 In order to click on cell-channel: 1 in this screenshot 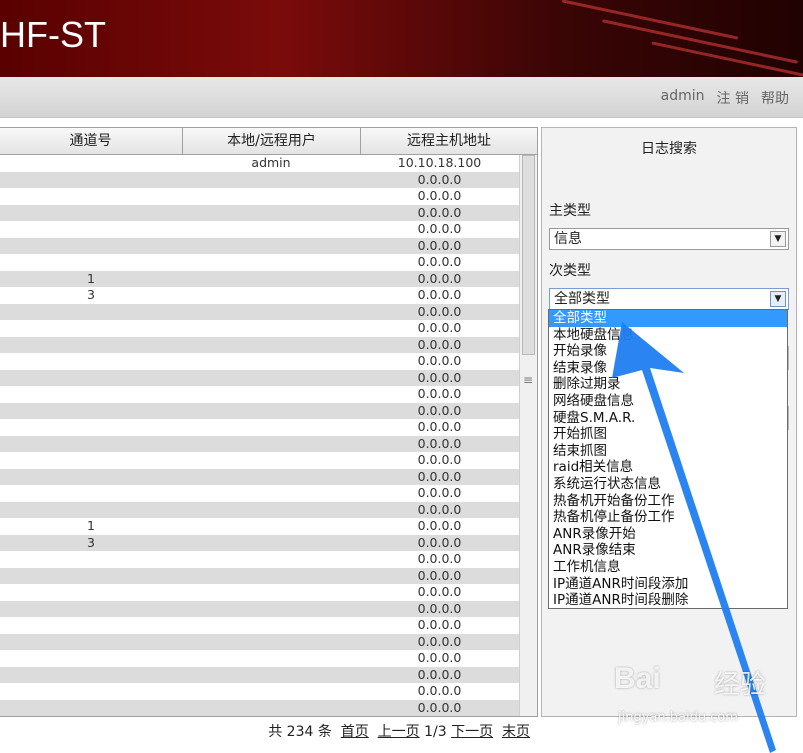, I will do `click(91, 525)`.